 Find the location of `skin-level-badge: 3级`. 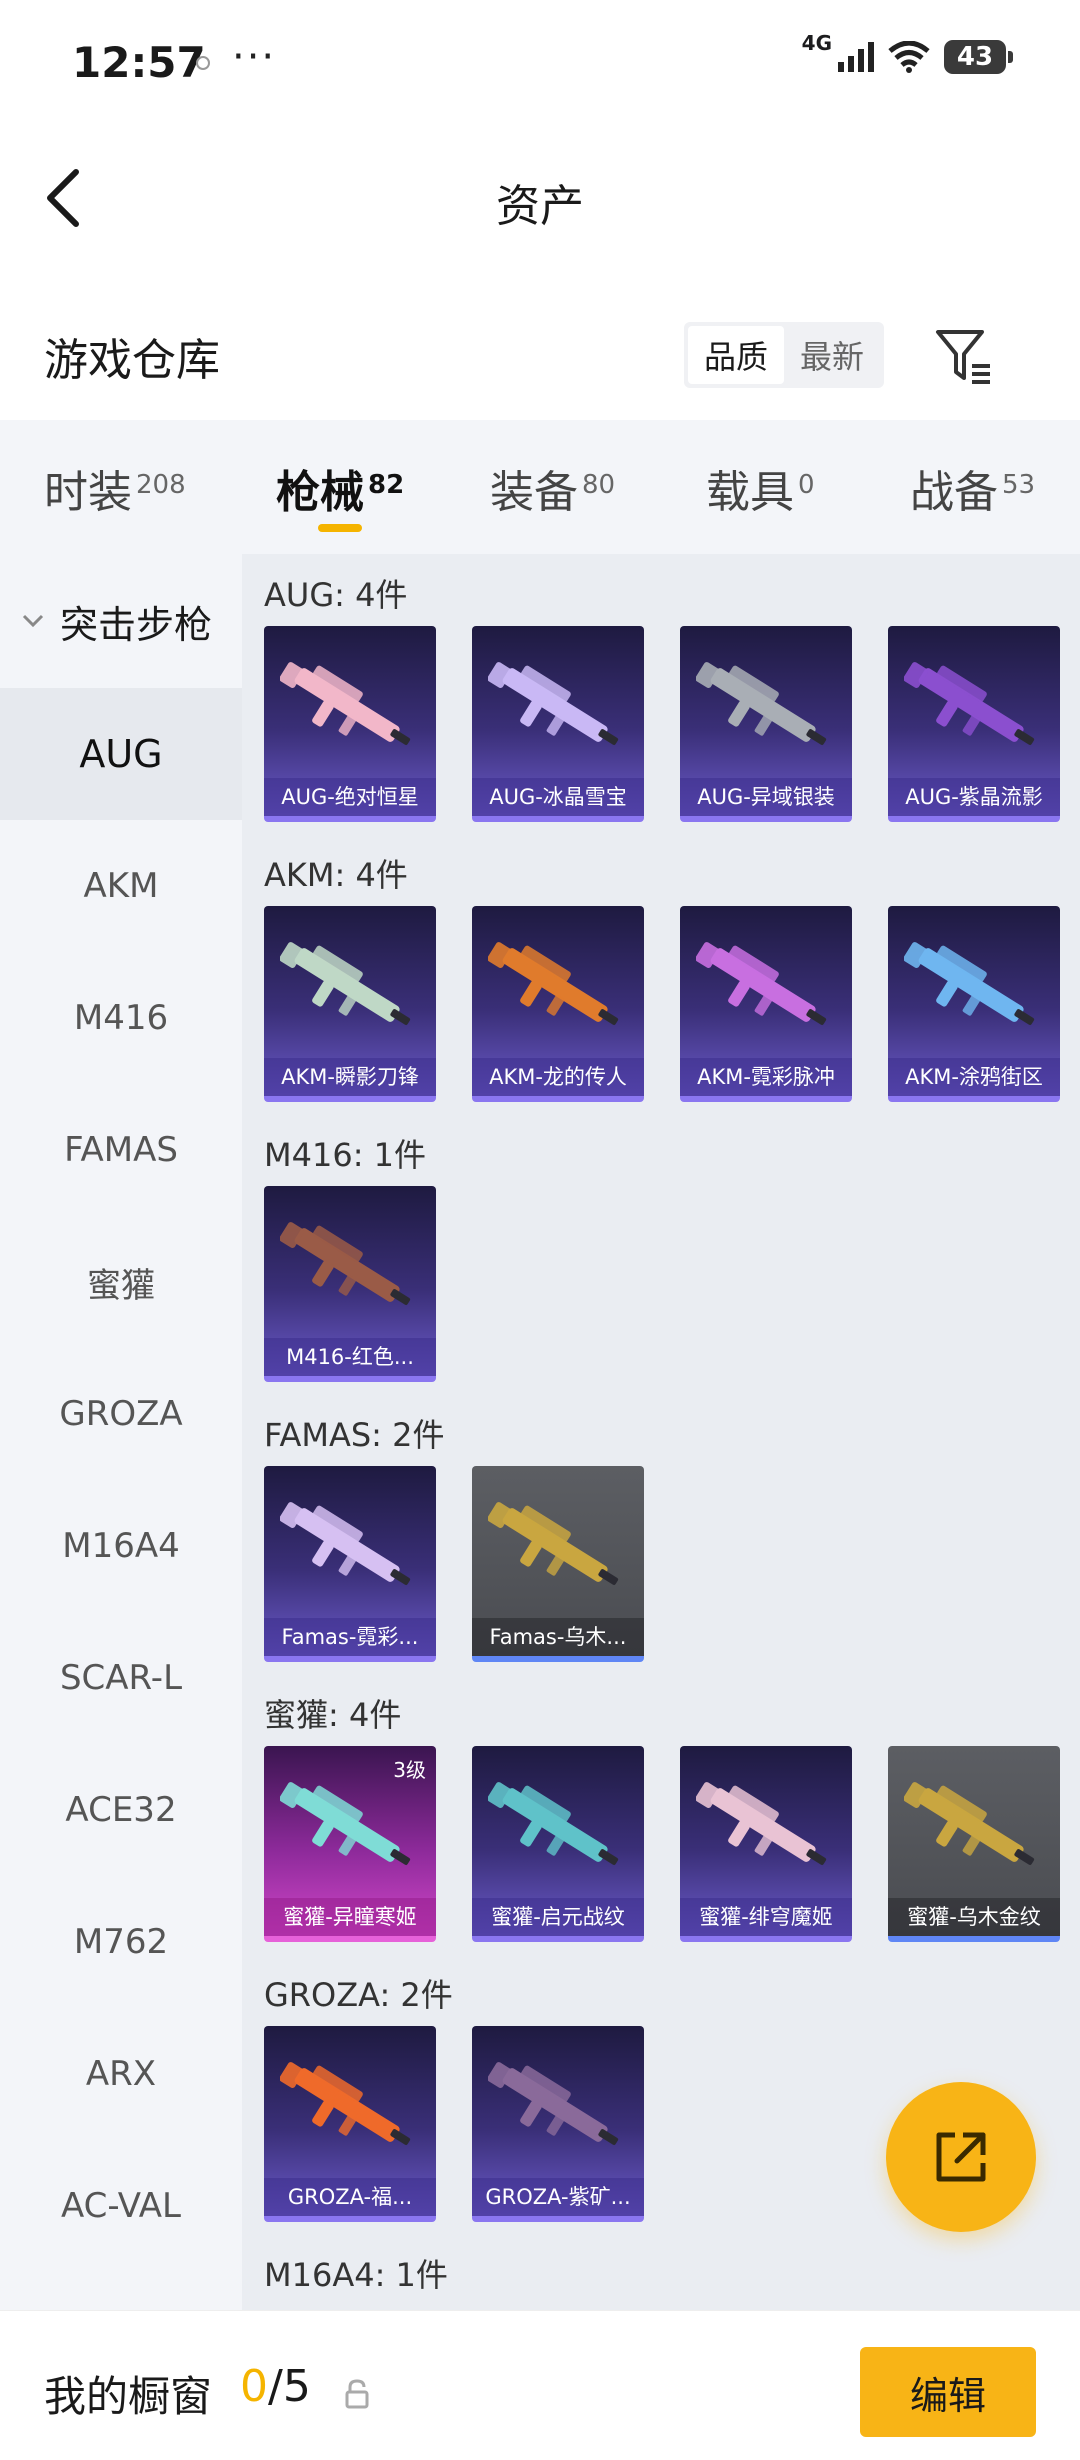

skin-level-badge: 3级 is located at coordinates (409, 1770).